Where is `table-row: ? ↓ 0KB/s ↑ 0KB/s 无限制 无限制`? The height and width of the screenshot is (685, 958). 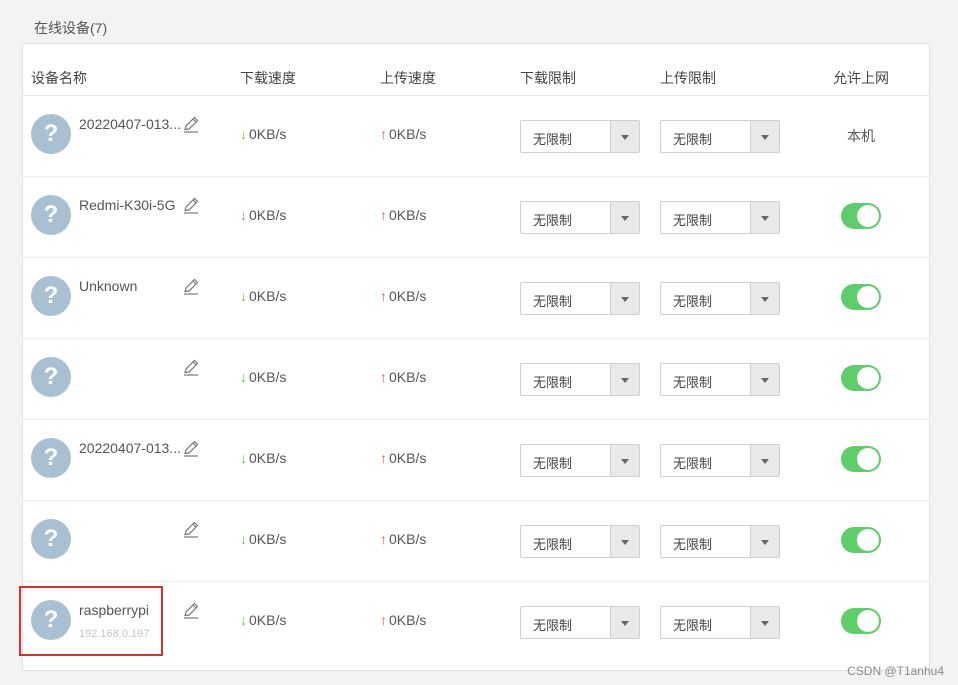
table-row: ? ↓ 0KB/s ↑ 0KB/s 无限制 无限制 is located at coordinates (476, 379).